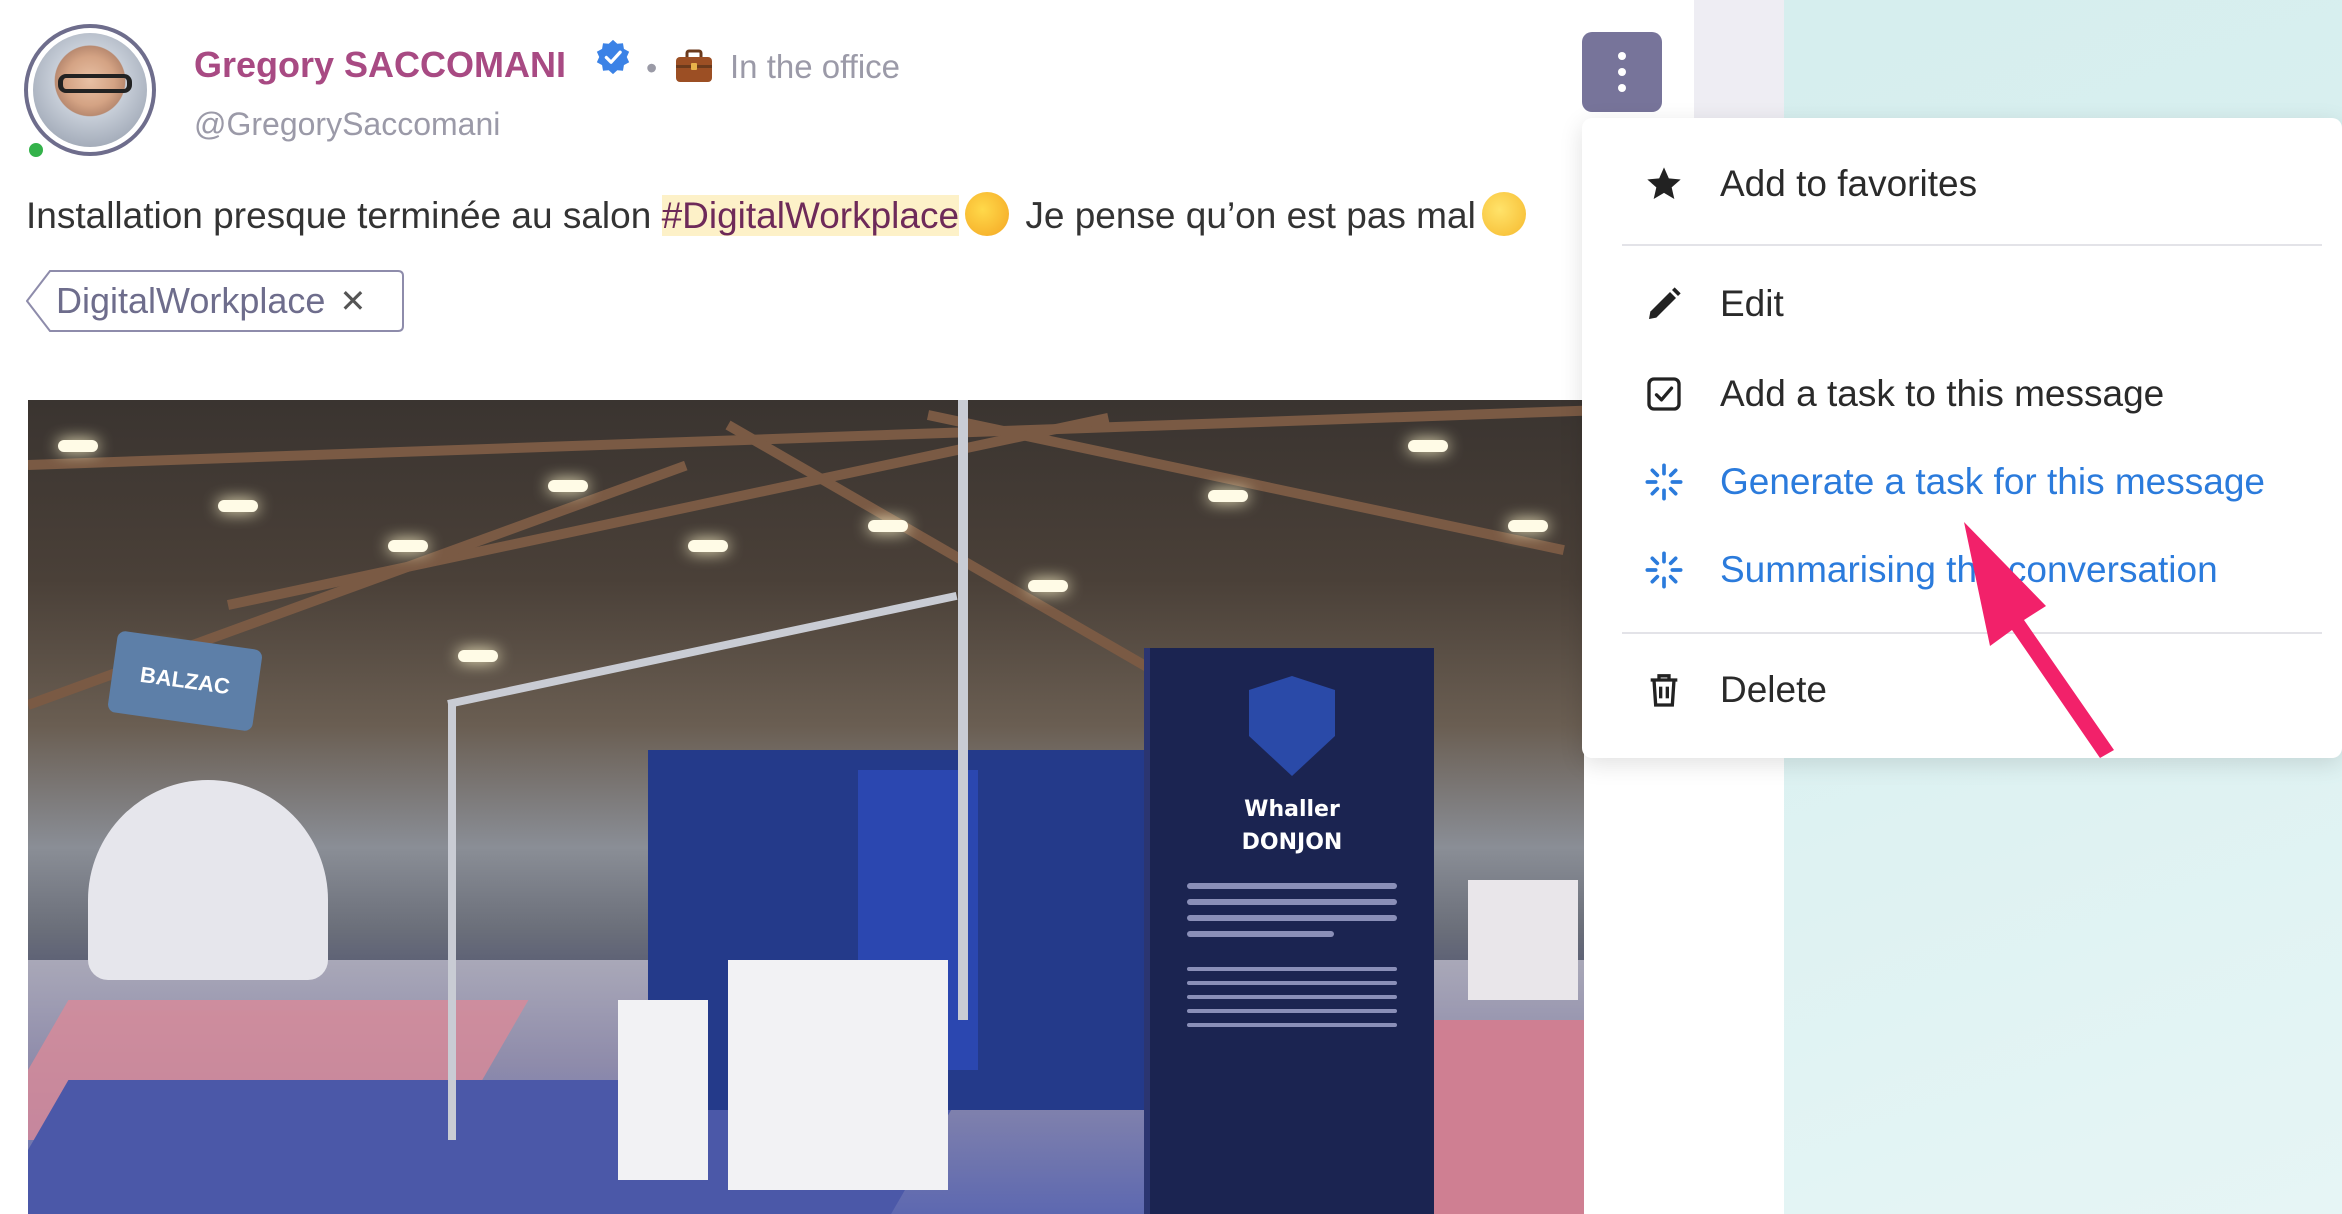  I want to click on background-strip, so click(1739, 59).